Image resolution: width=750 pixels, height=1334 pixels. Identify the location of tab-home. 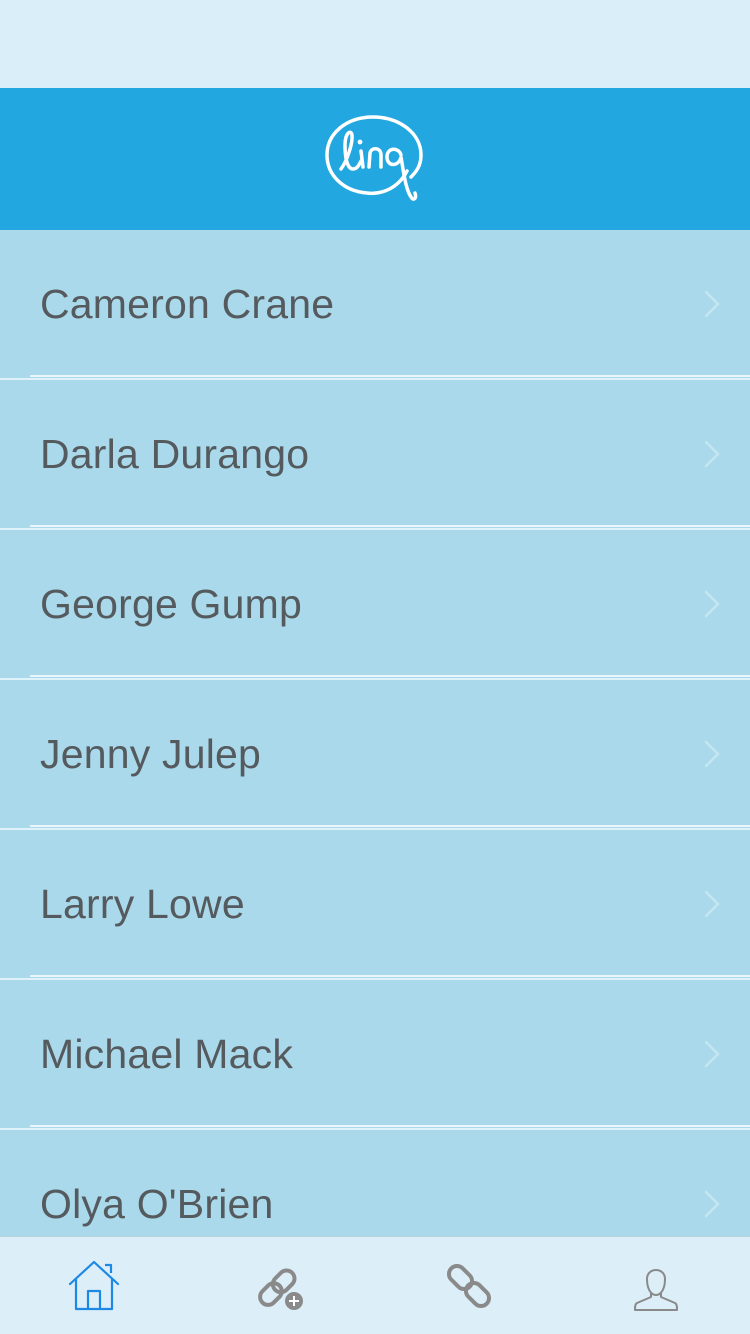
(94, 1285).